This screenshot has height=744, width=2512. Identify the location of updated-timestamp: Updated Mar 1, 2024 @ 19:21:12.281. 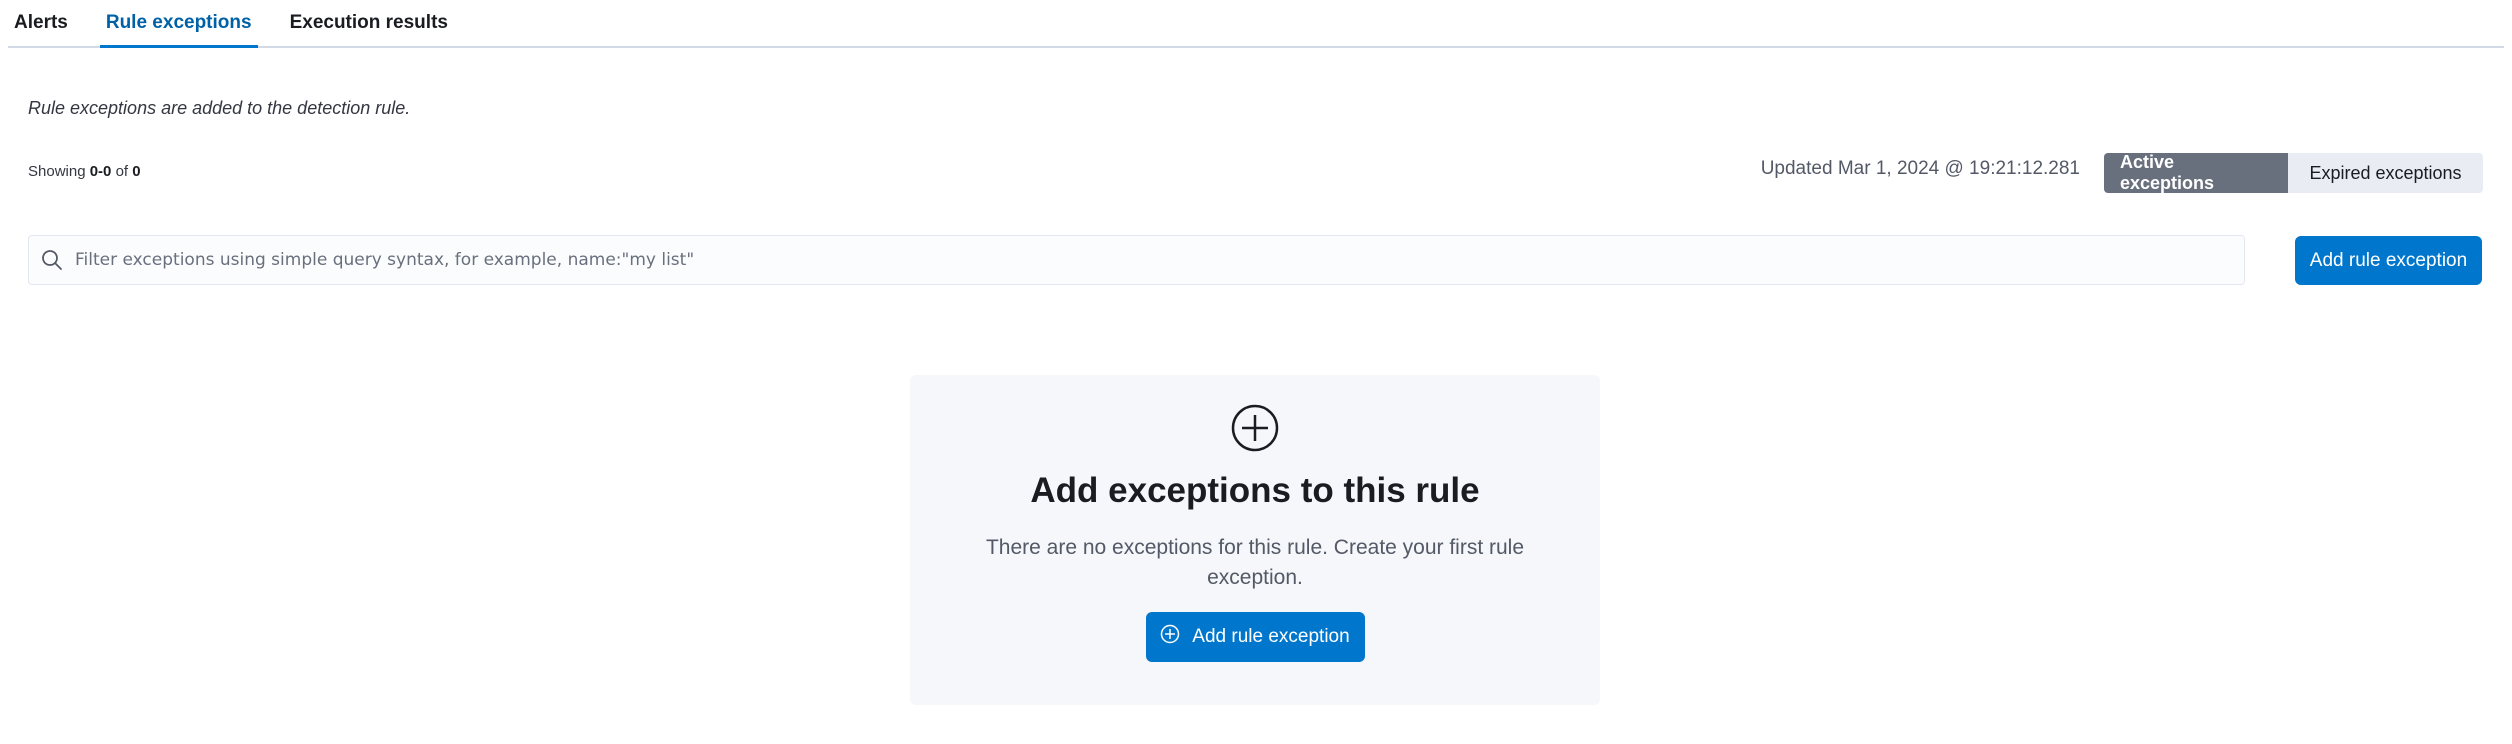
(1920, 168).